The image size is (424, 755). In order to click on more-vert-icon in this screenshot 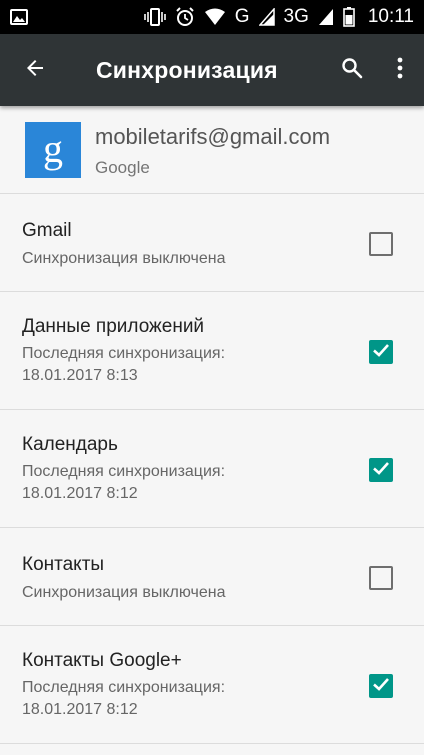, I will do `click(400, 70)`.